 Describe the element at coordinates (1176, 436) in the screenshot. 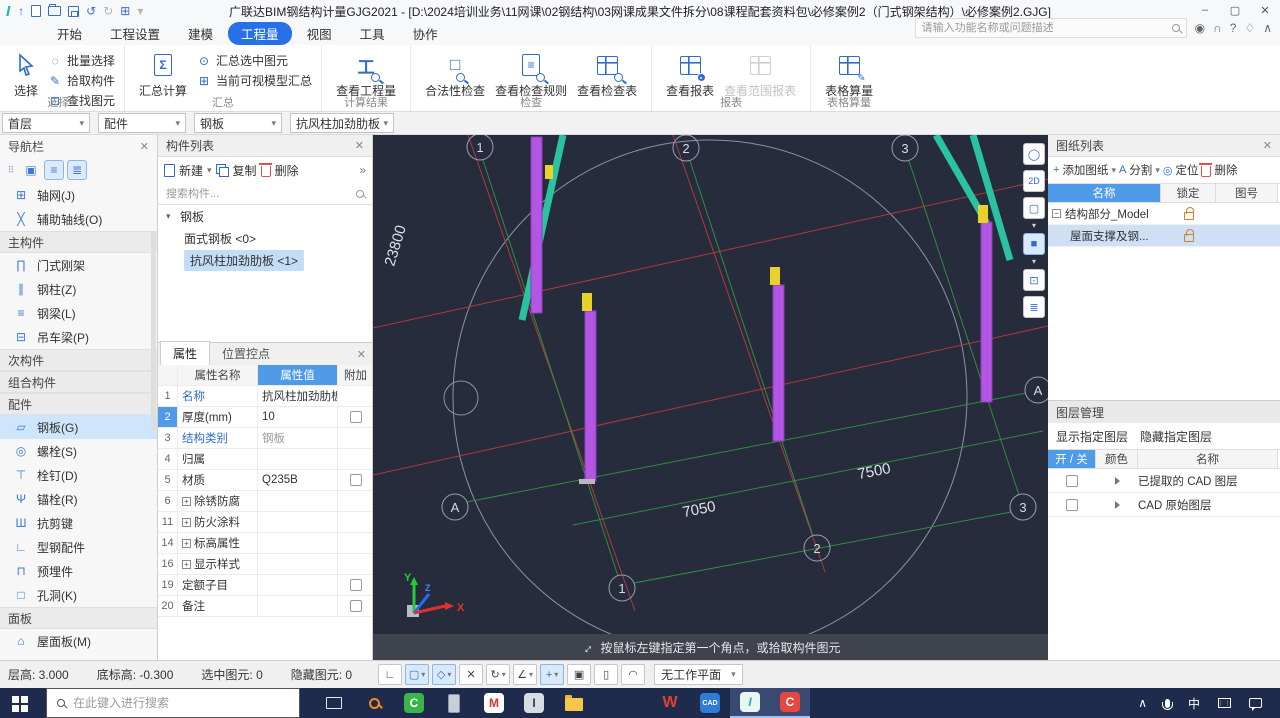

I see `hide-layers-button: 隐藏指定图层` at that location.